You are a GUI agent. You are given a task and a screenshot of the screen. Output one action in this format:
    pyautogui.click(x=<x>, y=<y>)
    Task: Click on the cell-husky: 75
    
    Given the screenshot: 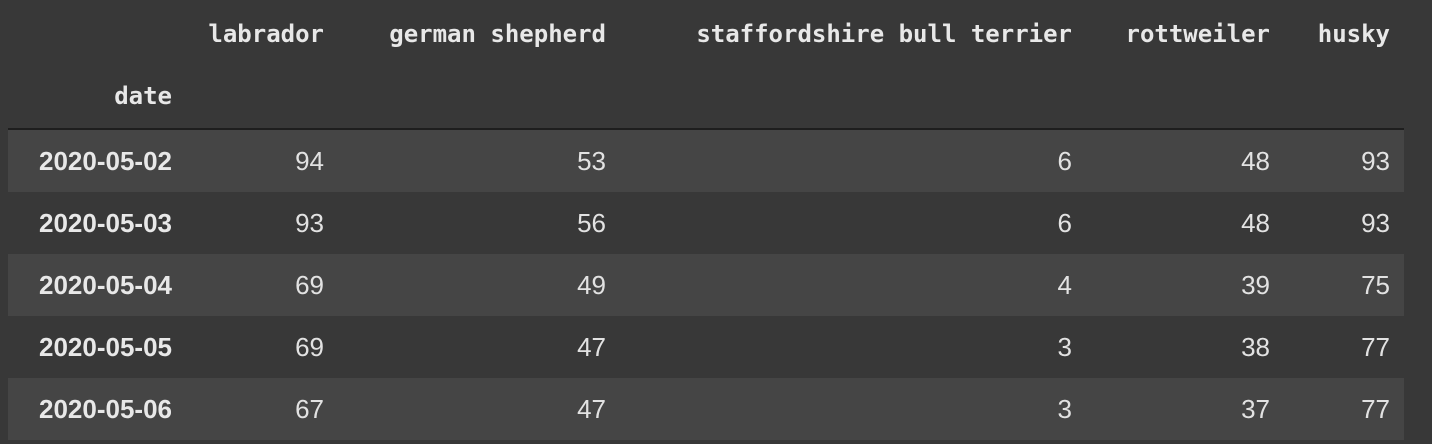 What is the action you would take?
    pyautogui.click(x=1375, y=284)
    